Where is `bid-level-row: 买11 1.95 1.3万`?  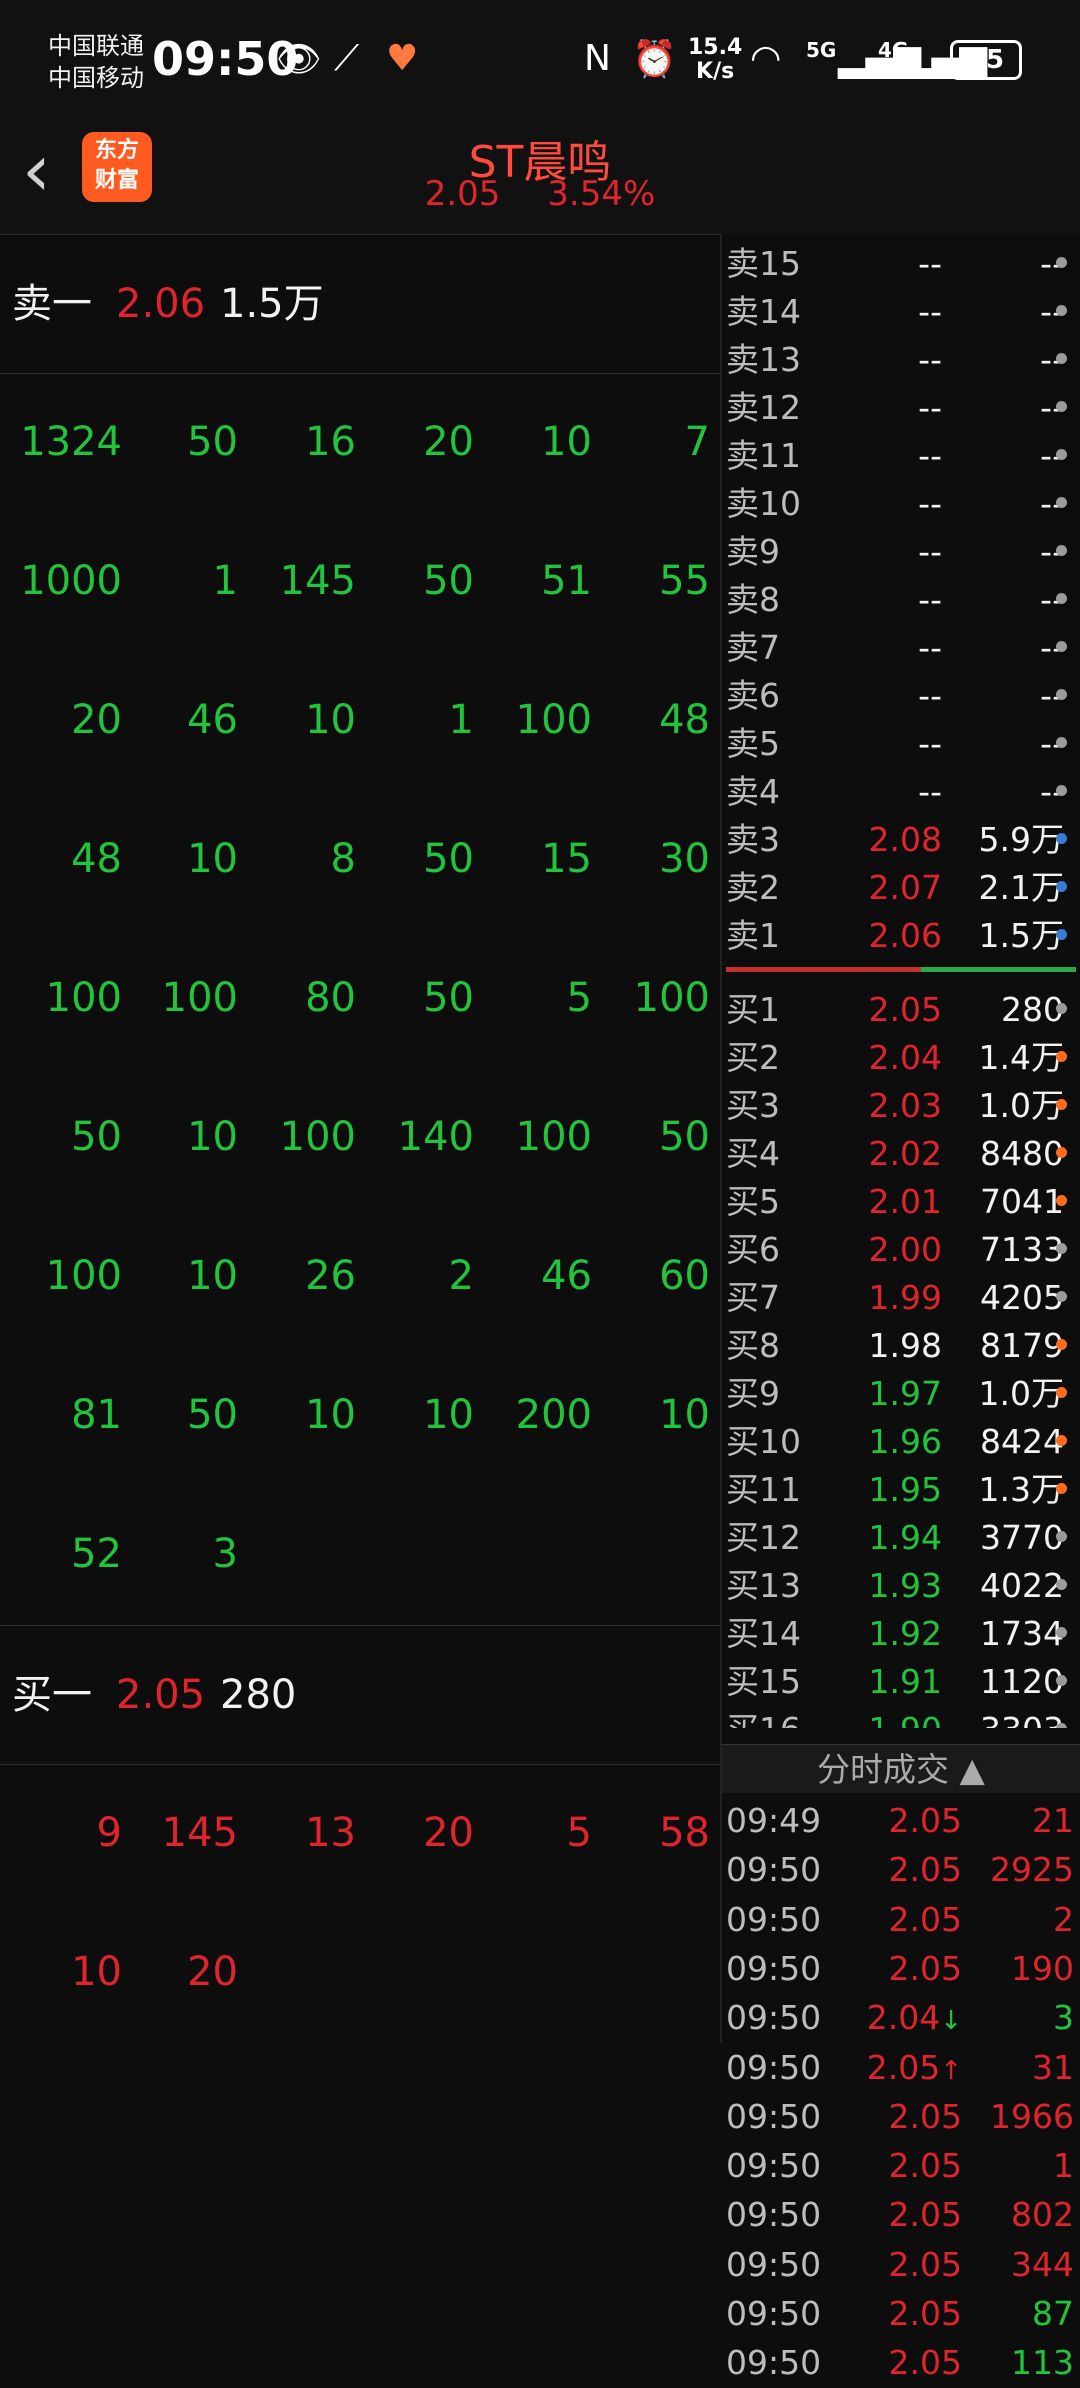 bid-level-row: 买11 1.95 1.3万 is located at coordinates (901, 1490).